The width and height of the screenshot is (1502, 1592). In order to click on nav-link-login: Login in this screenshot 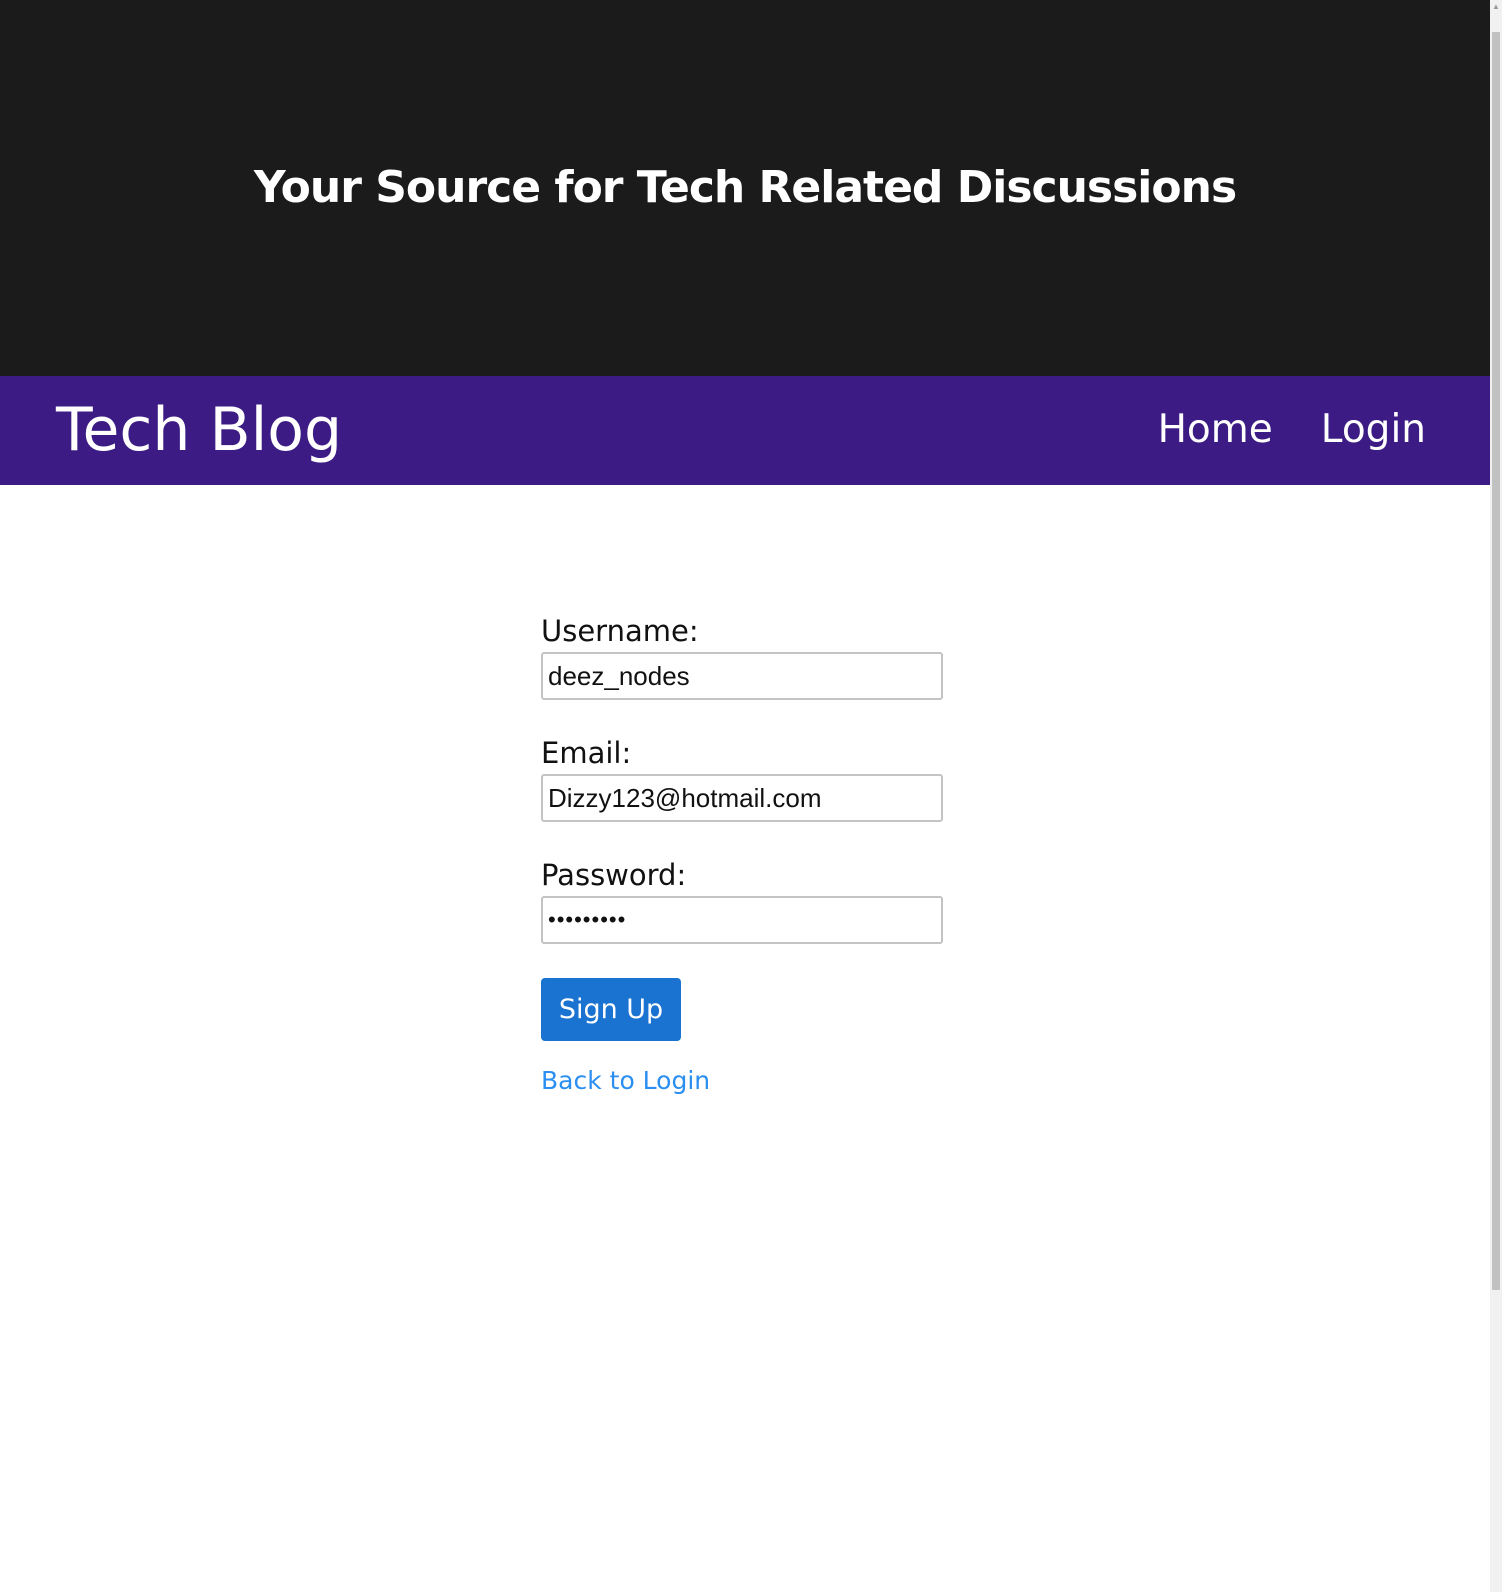, I will do `click(1373, 430)`.